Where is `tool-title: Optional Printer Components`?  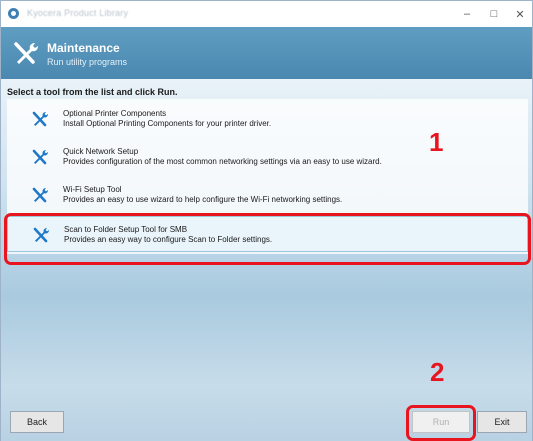
tool-title: Optional Printer Components is located at coordinates (115, 113).